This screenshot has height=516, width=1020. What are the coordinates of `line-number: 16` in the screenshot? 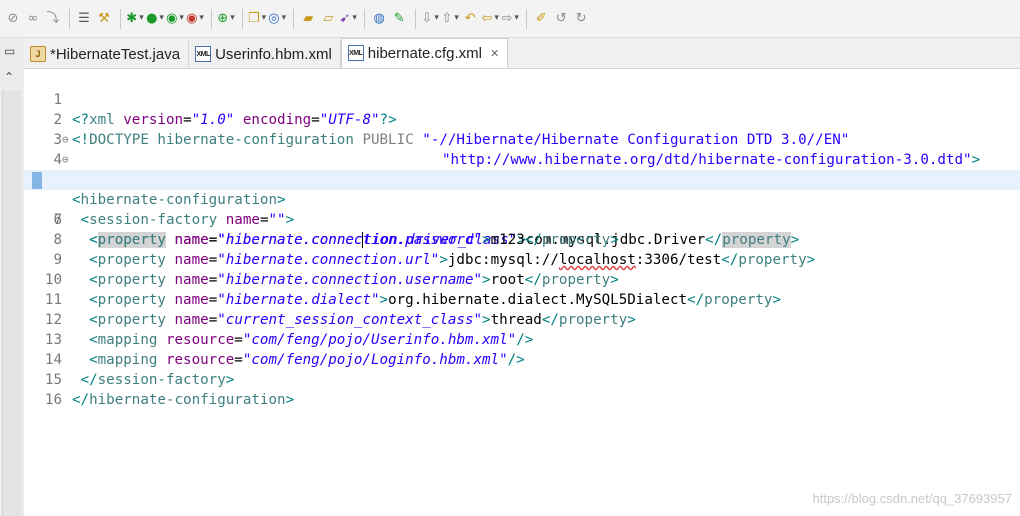 It's located at (53, 400).